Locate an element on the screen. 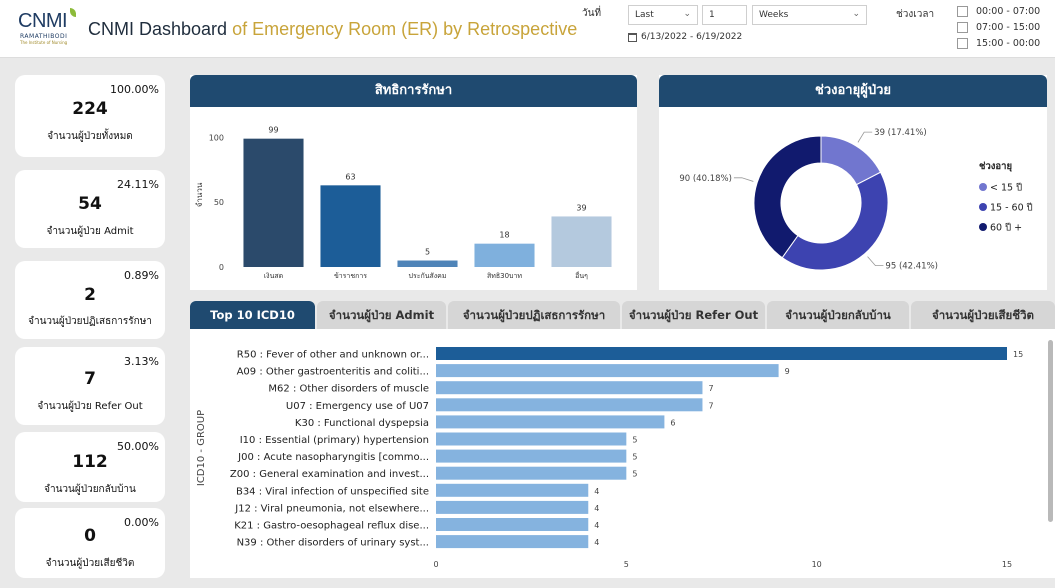 The height and width of the screenshot is (588, 1055). date-filter-label: วันที่ is located at coordinates (592, 13).